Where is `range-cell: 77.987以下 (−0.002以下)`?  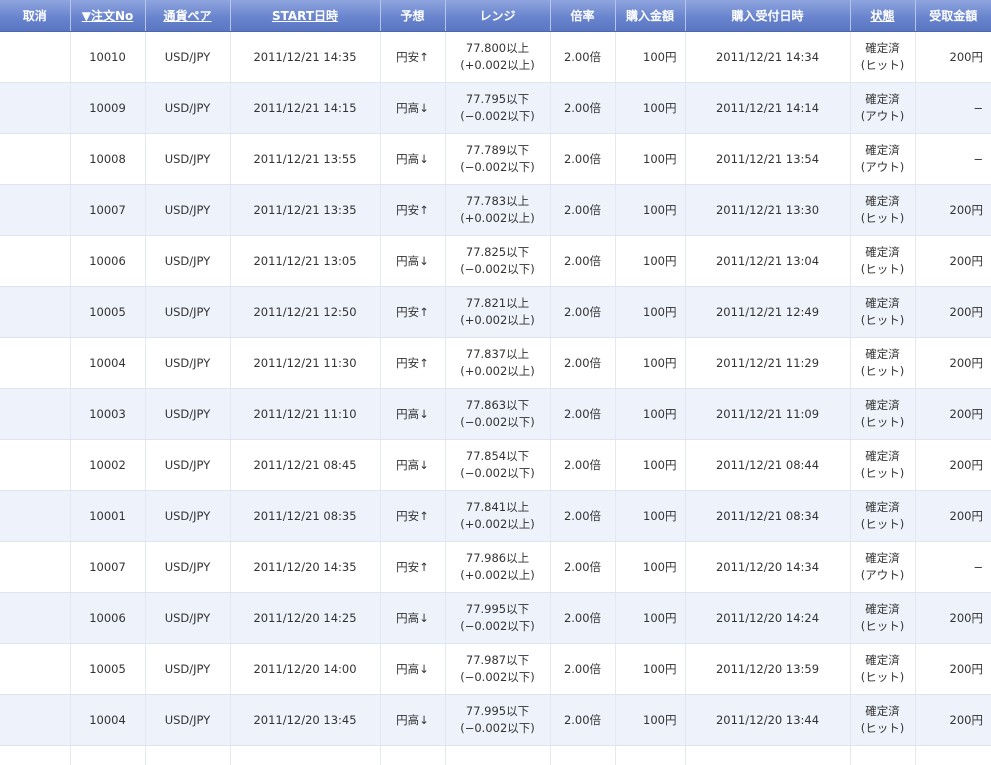 range-cell: 77.987以下 (−0.002以下) is located at coordinates (498, 669).